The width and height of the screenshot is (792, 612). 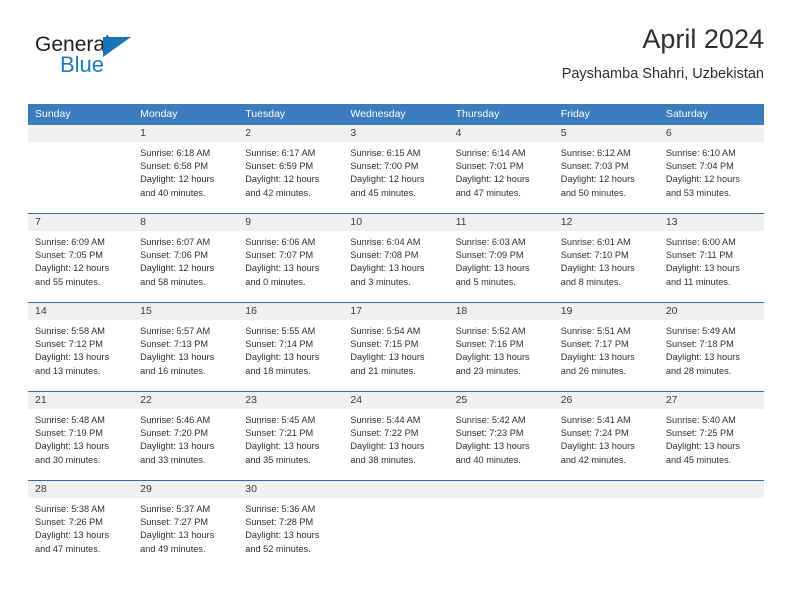 I want to click on sunrise-text: Sunrise: 6:03 AM, so click(x=490, y=242).